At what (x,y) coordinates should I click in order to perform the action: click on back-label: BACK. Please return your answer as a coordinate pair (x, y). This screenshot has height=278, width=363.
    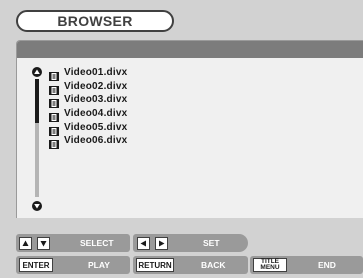
    Looking at the image, I should click on (213, 265).